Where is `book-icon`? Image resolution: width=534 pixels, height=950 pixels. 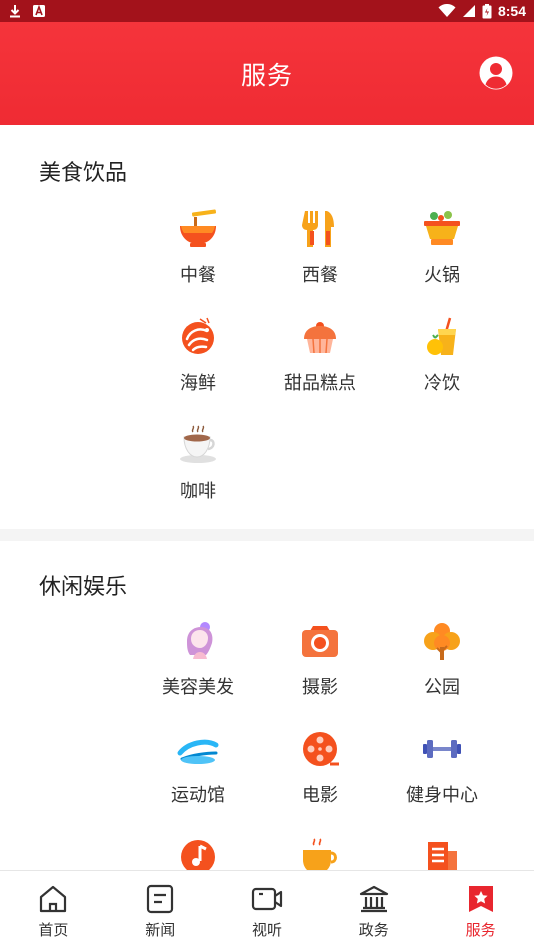 book-icon is located at coordinates (442, 856).